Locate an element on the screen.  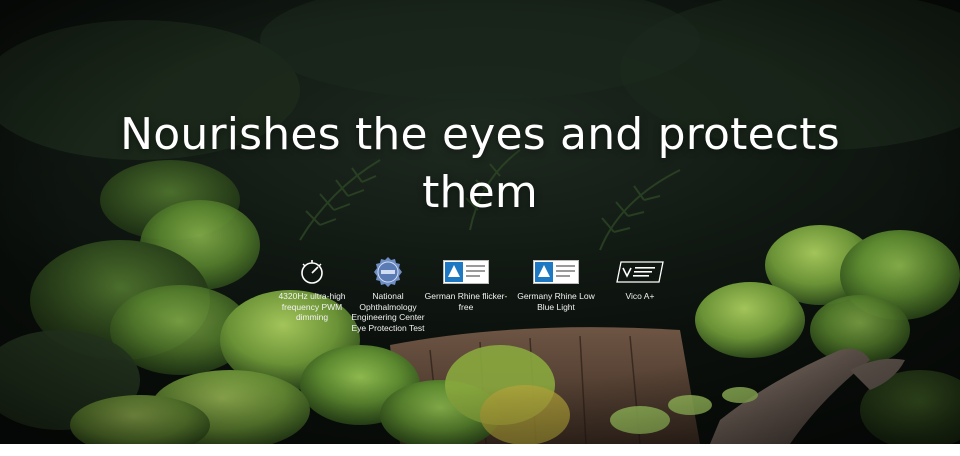
eye-protection-badge-icon is located at coordinates (388, 272).